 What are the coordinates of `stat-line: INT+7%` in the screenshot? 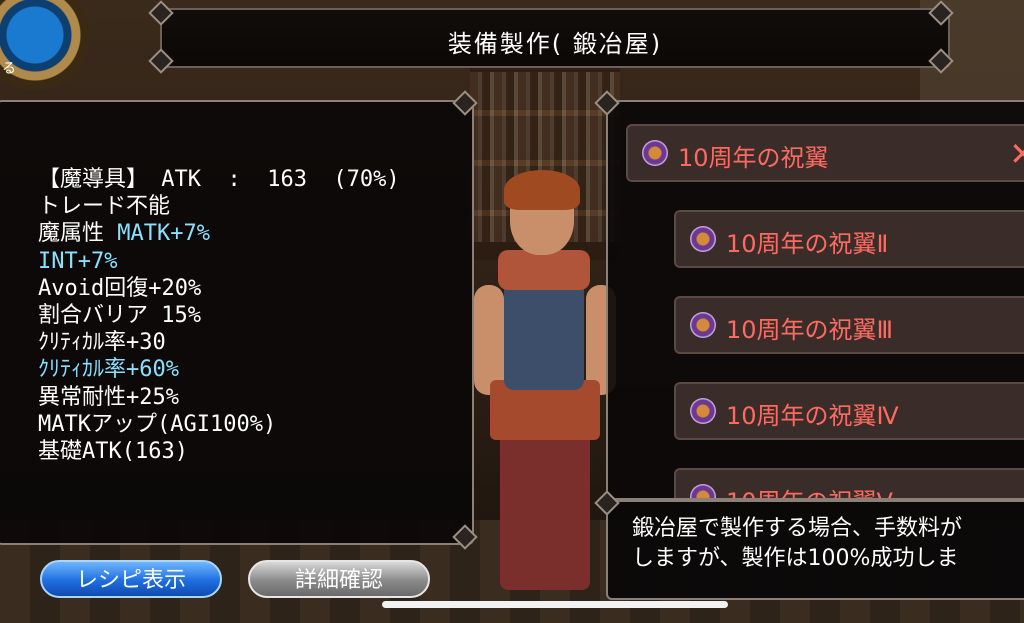 It's located at (219, 261).